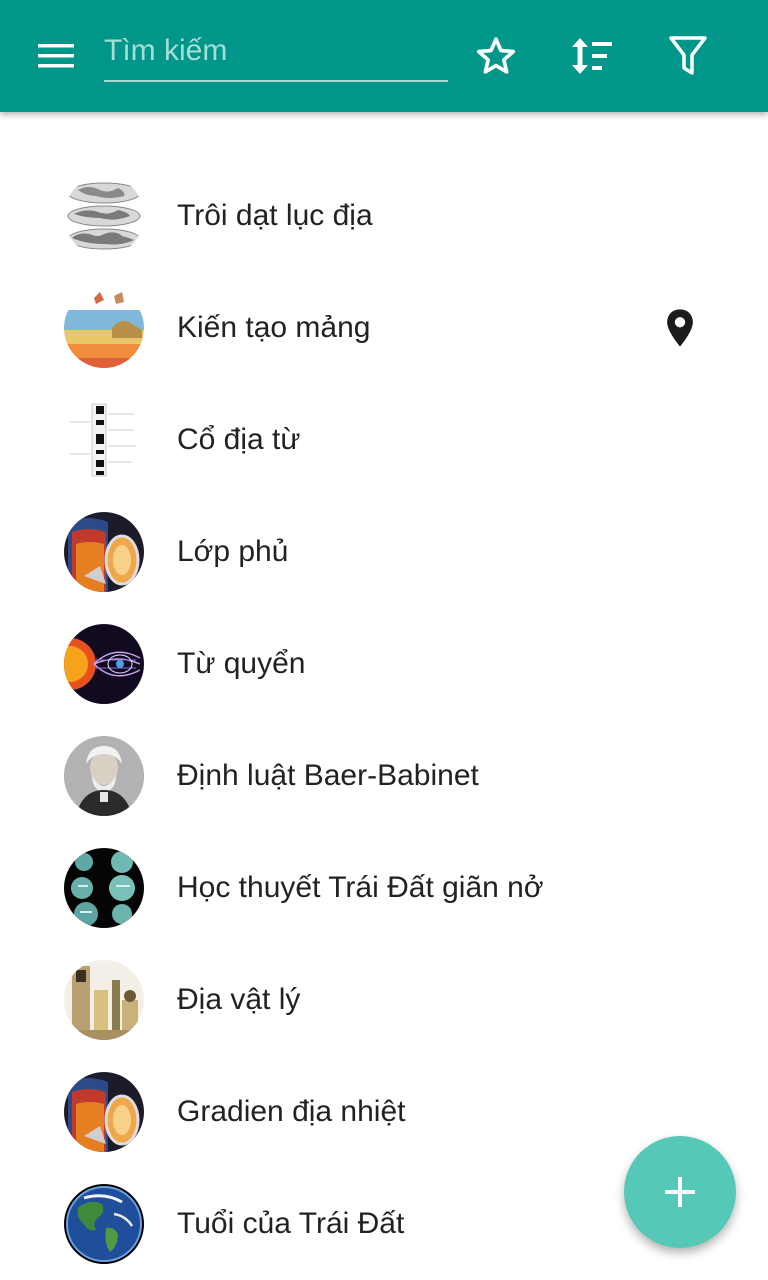 The height and width of the screenshot is (1280, 768). Describe the element at coordinates (384, 664) in the screenshot. I see `list-item: Từ quyển` at that location.